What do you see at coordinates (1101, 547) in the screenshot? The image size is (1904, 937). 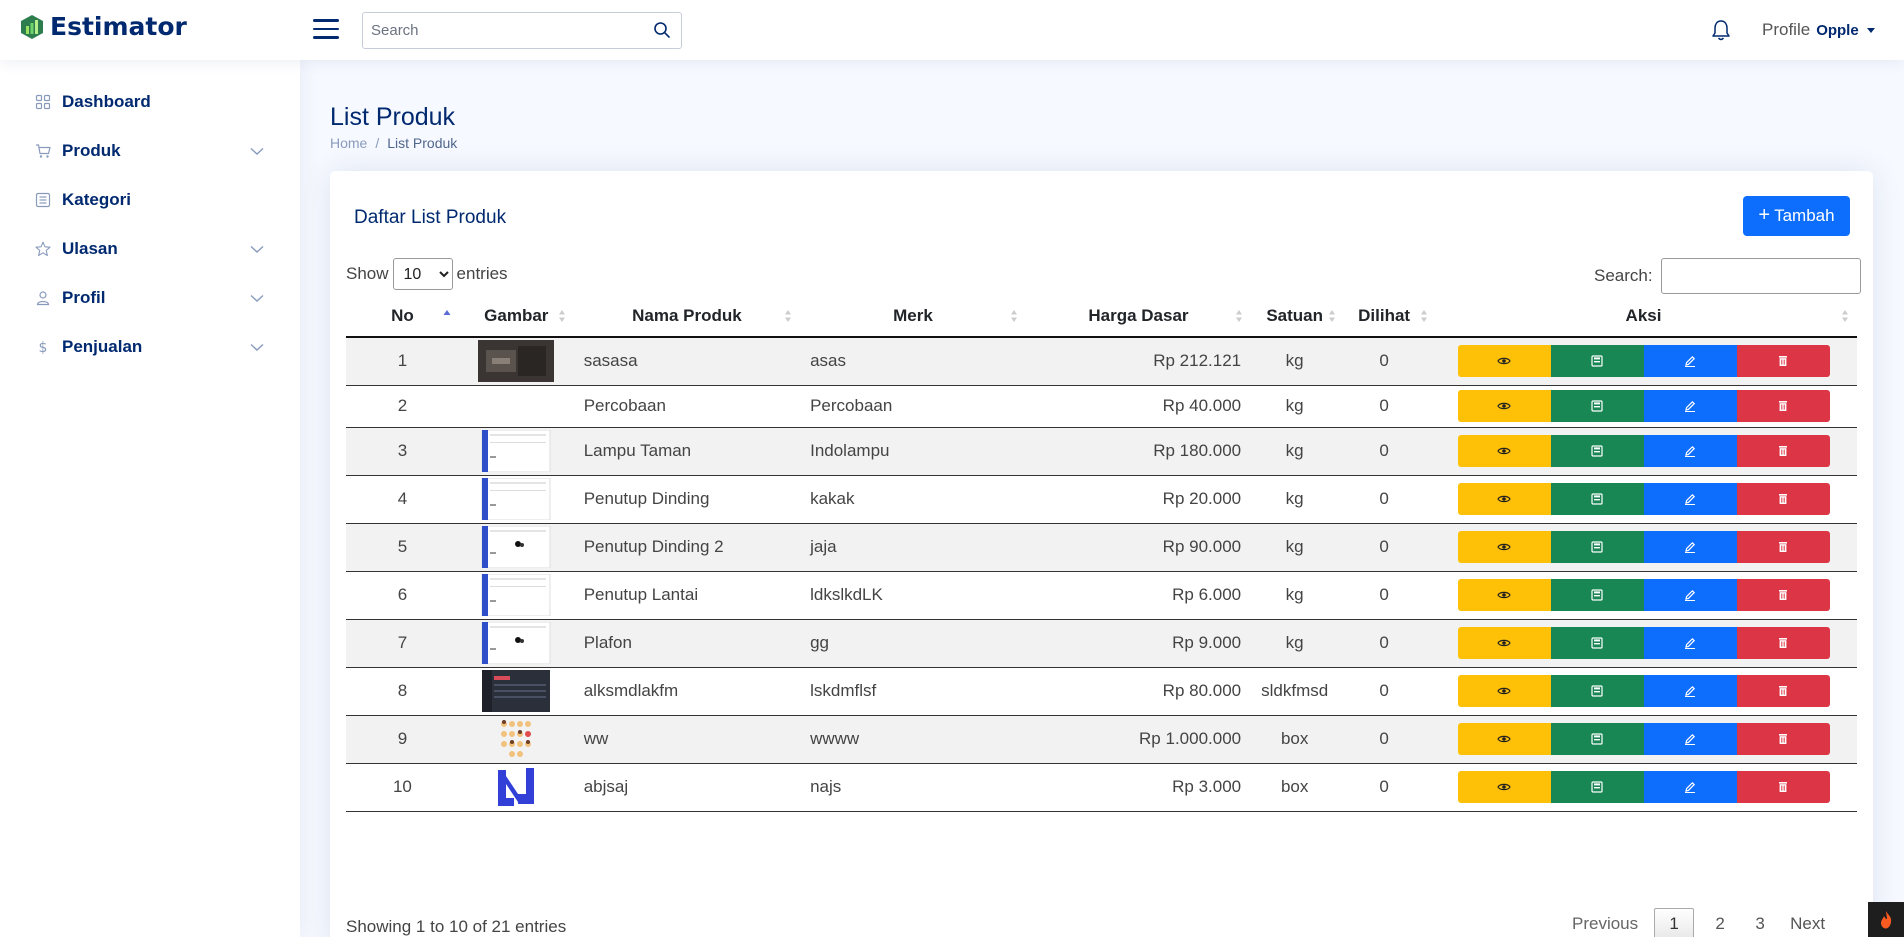 I see `table-row: 5 Penutup Dinding 2 jaja Rp 90.000 kg 0` at bounding box center [1101, 547].